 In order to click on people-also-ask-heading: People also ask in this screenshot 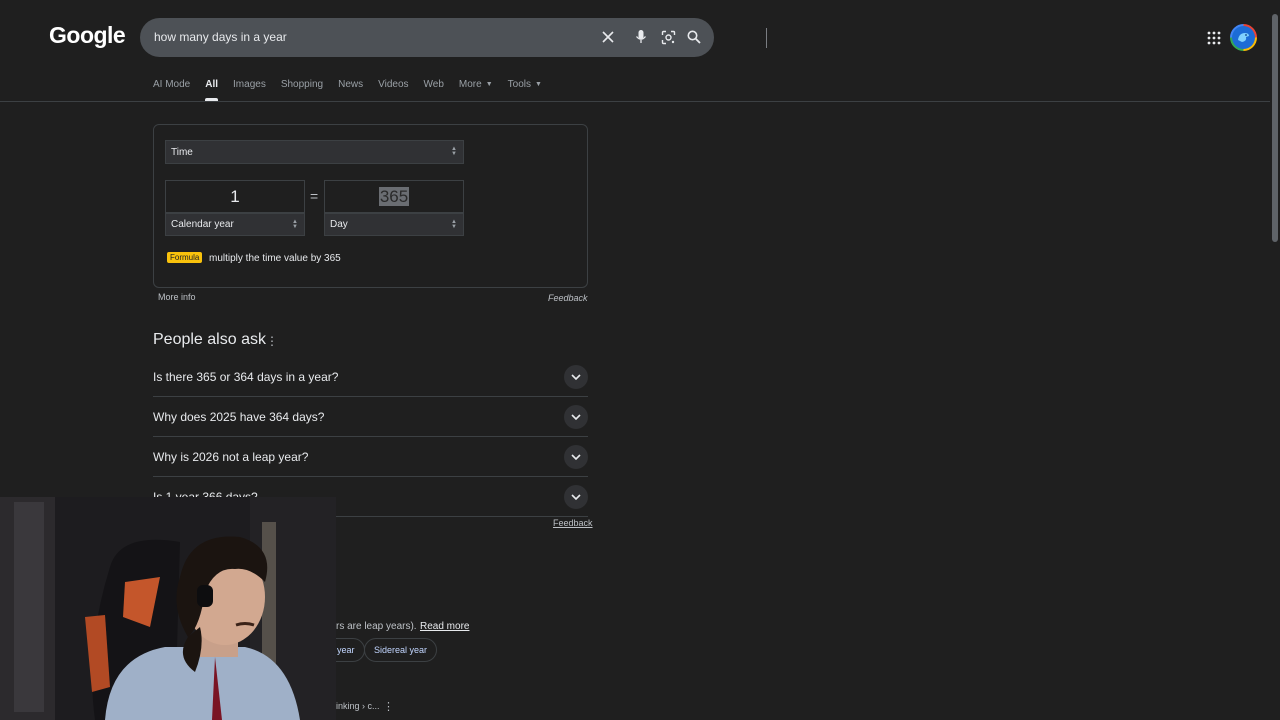, I will do `click(209, 339)`.